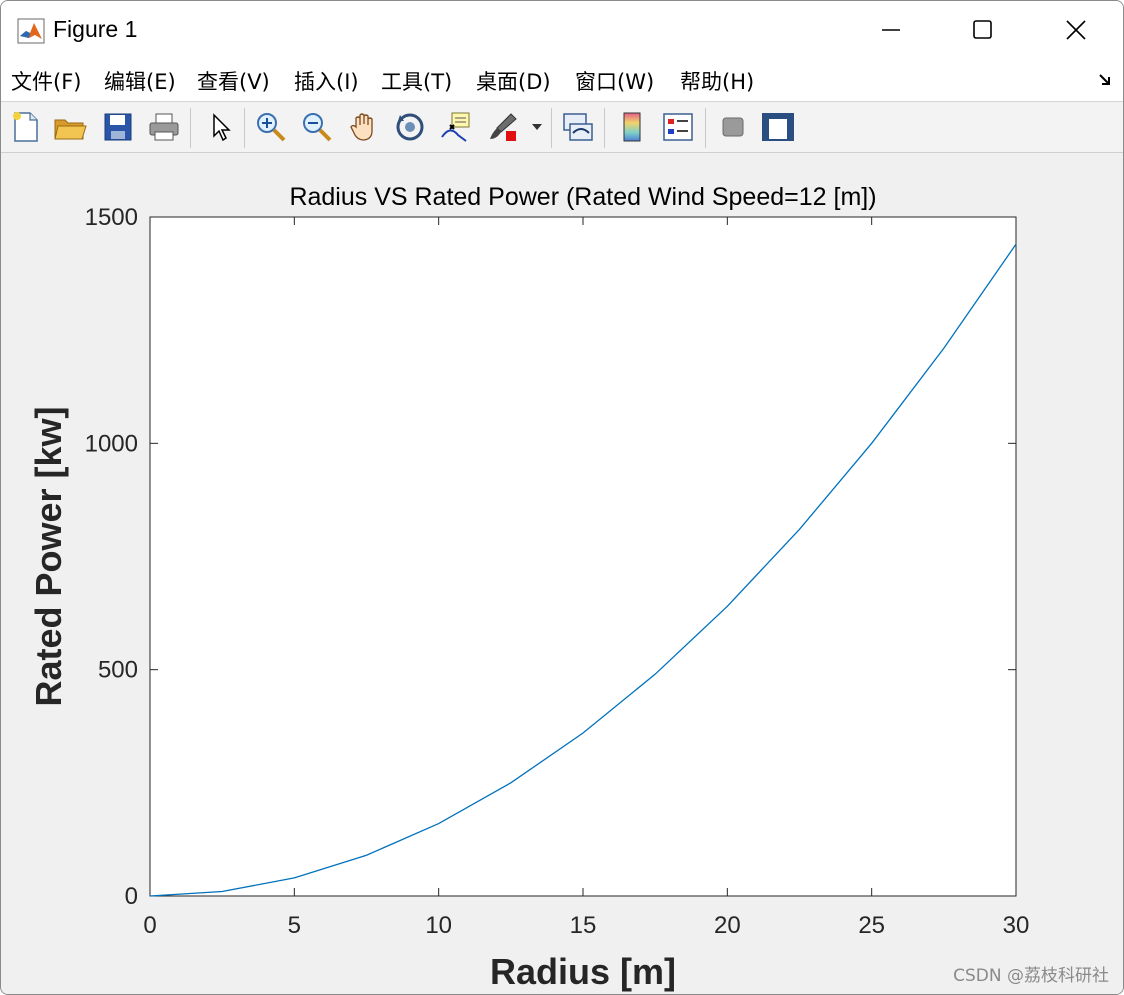 This screenshot has width=1124, height=995. I want to click on menu-view: 查看(V), so click(233, 81).